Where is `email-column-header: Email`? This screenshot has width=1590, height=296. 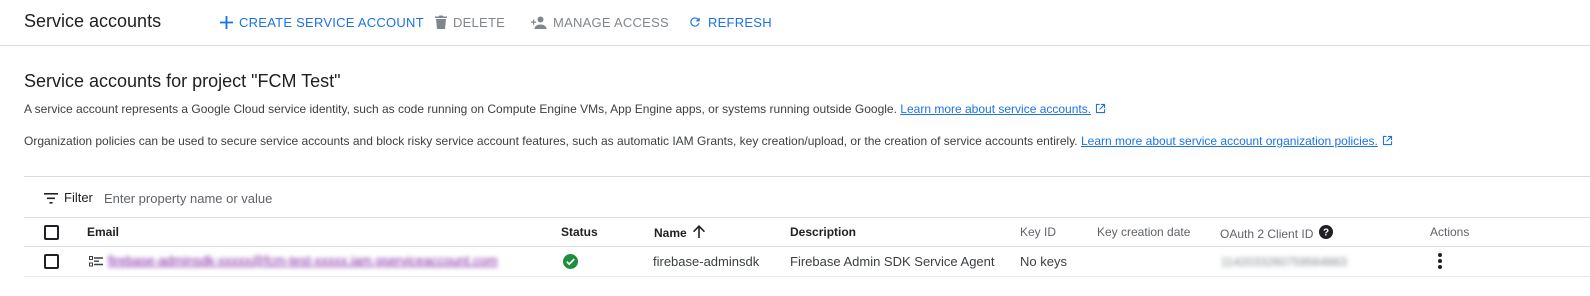 email-column-header: Email is located at coordinates (103, 232).